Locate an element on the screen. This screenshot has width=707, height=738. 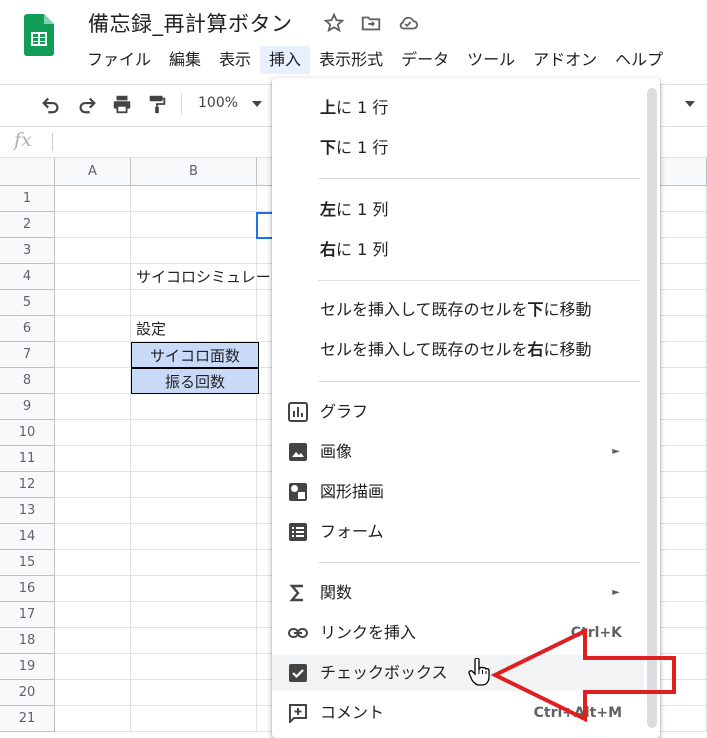
menu-file: ファイル is located at coordinates (119, 60).